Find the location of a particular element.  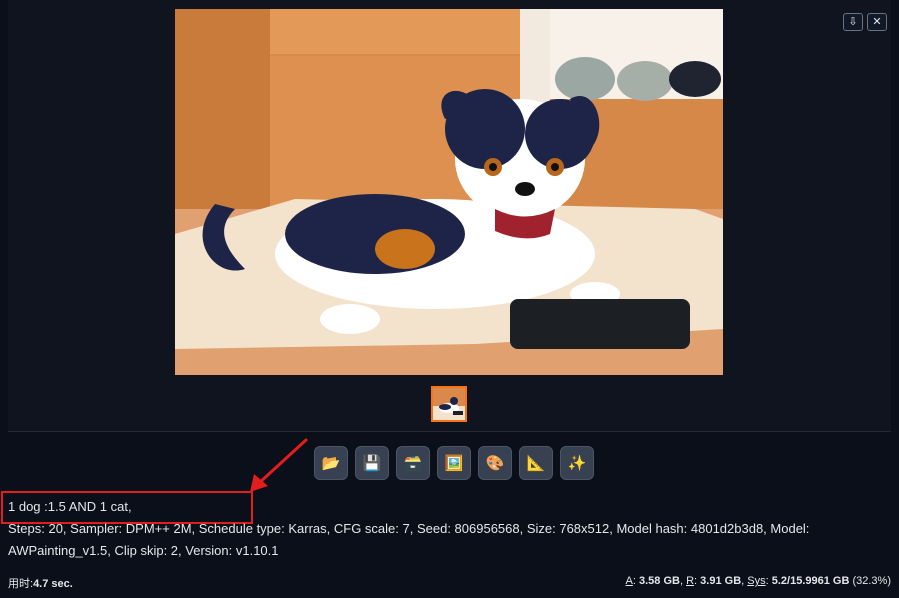

sys-percent: (32.3%) is located at coordinates (871, 581).